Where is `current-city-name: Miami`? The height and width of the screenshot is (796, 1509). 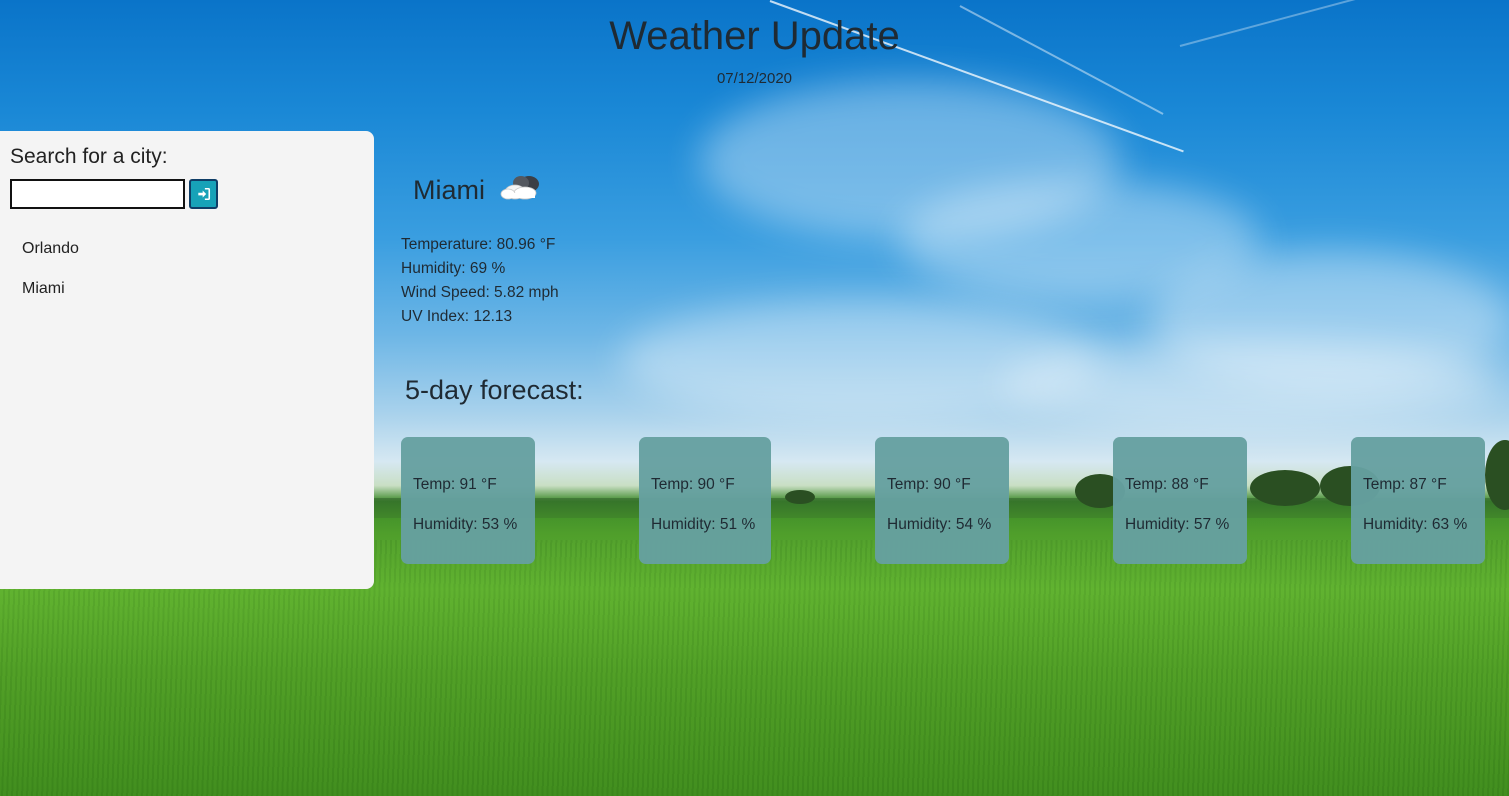
current-city-name: Miami is located at coordinates (449, 190).